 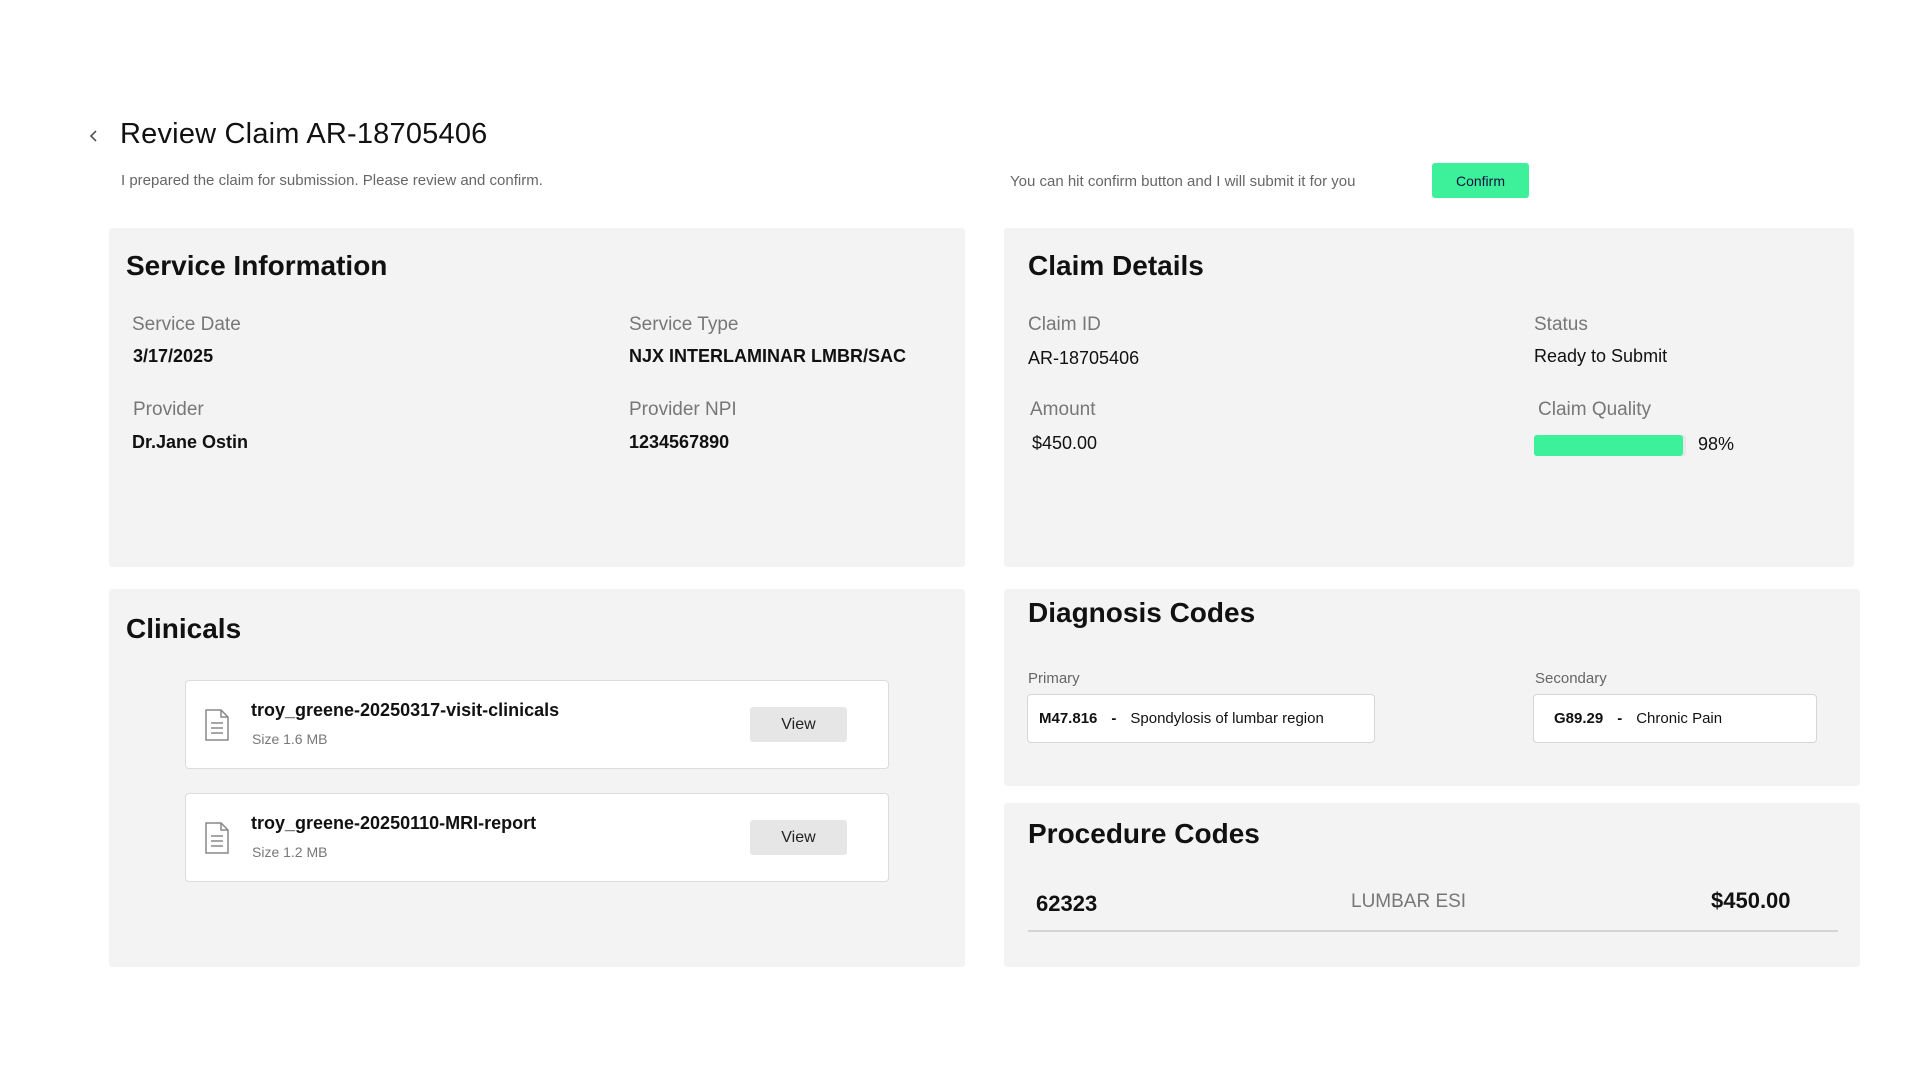 What do you see at coordinates (1579, 718) in the screenshot?
I see `secondary-diagnosis-code: G89.29` at bounding box center [1579, 718].